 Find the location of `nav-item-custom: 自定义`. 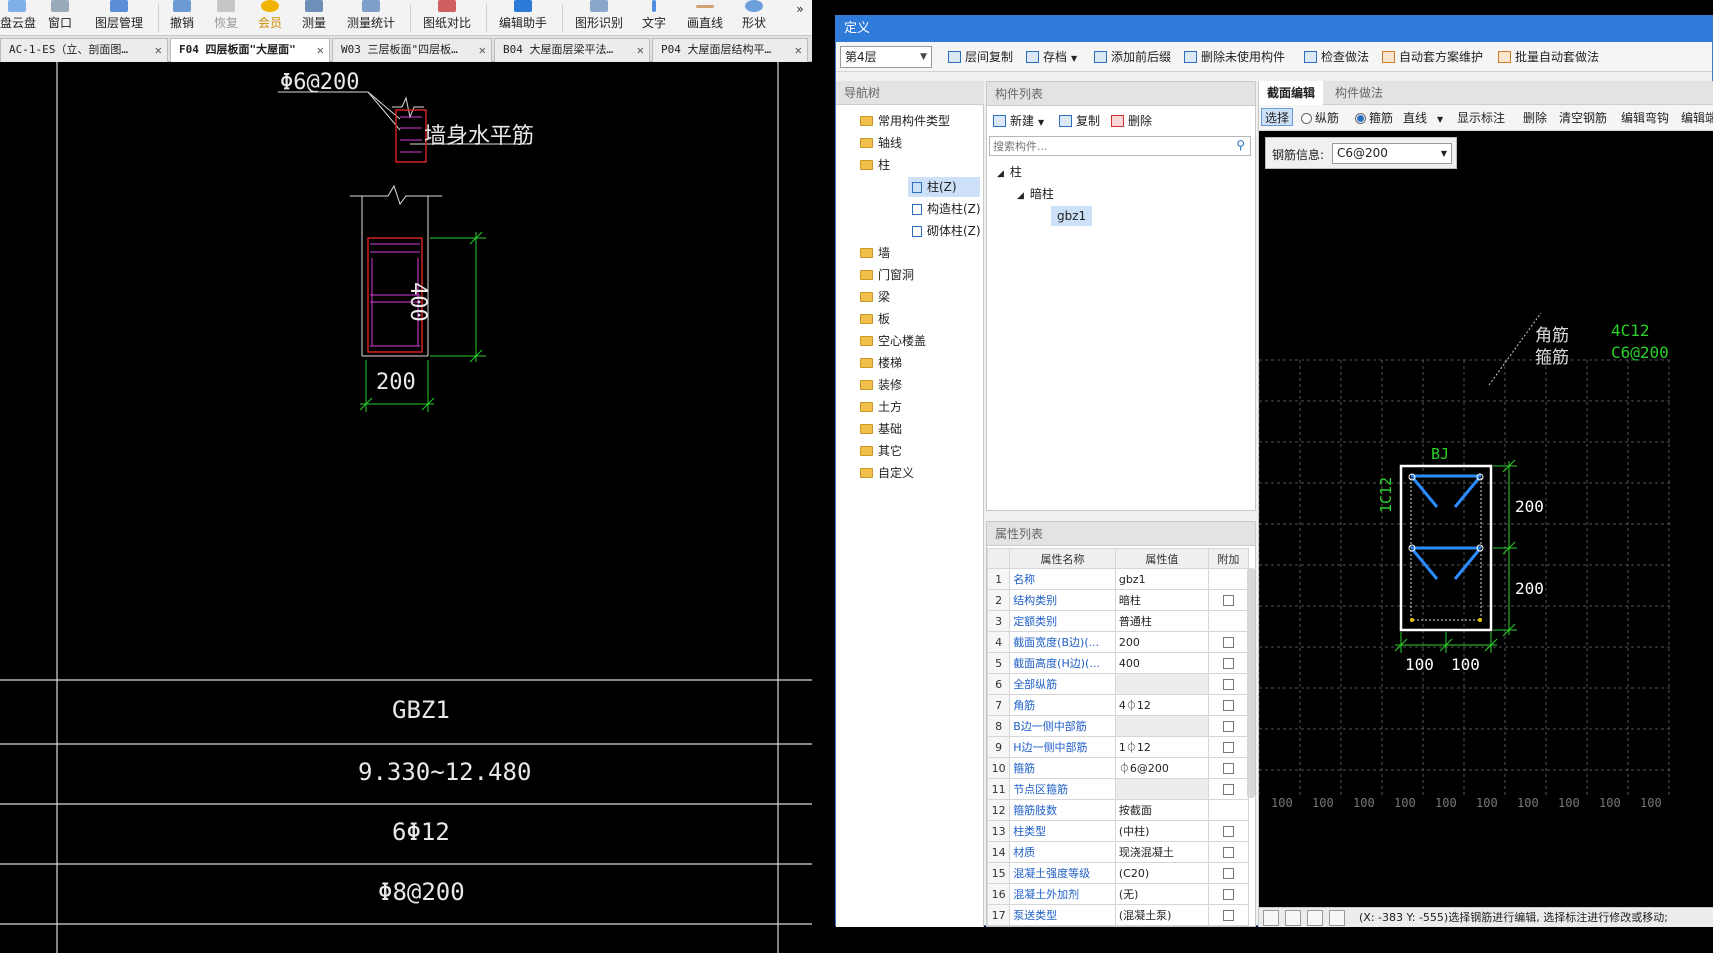

nav-item-custom: 自定义 is located at coordinates (887, 473).